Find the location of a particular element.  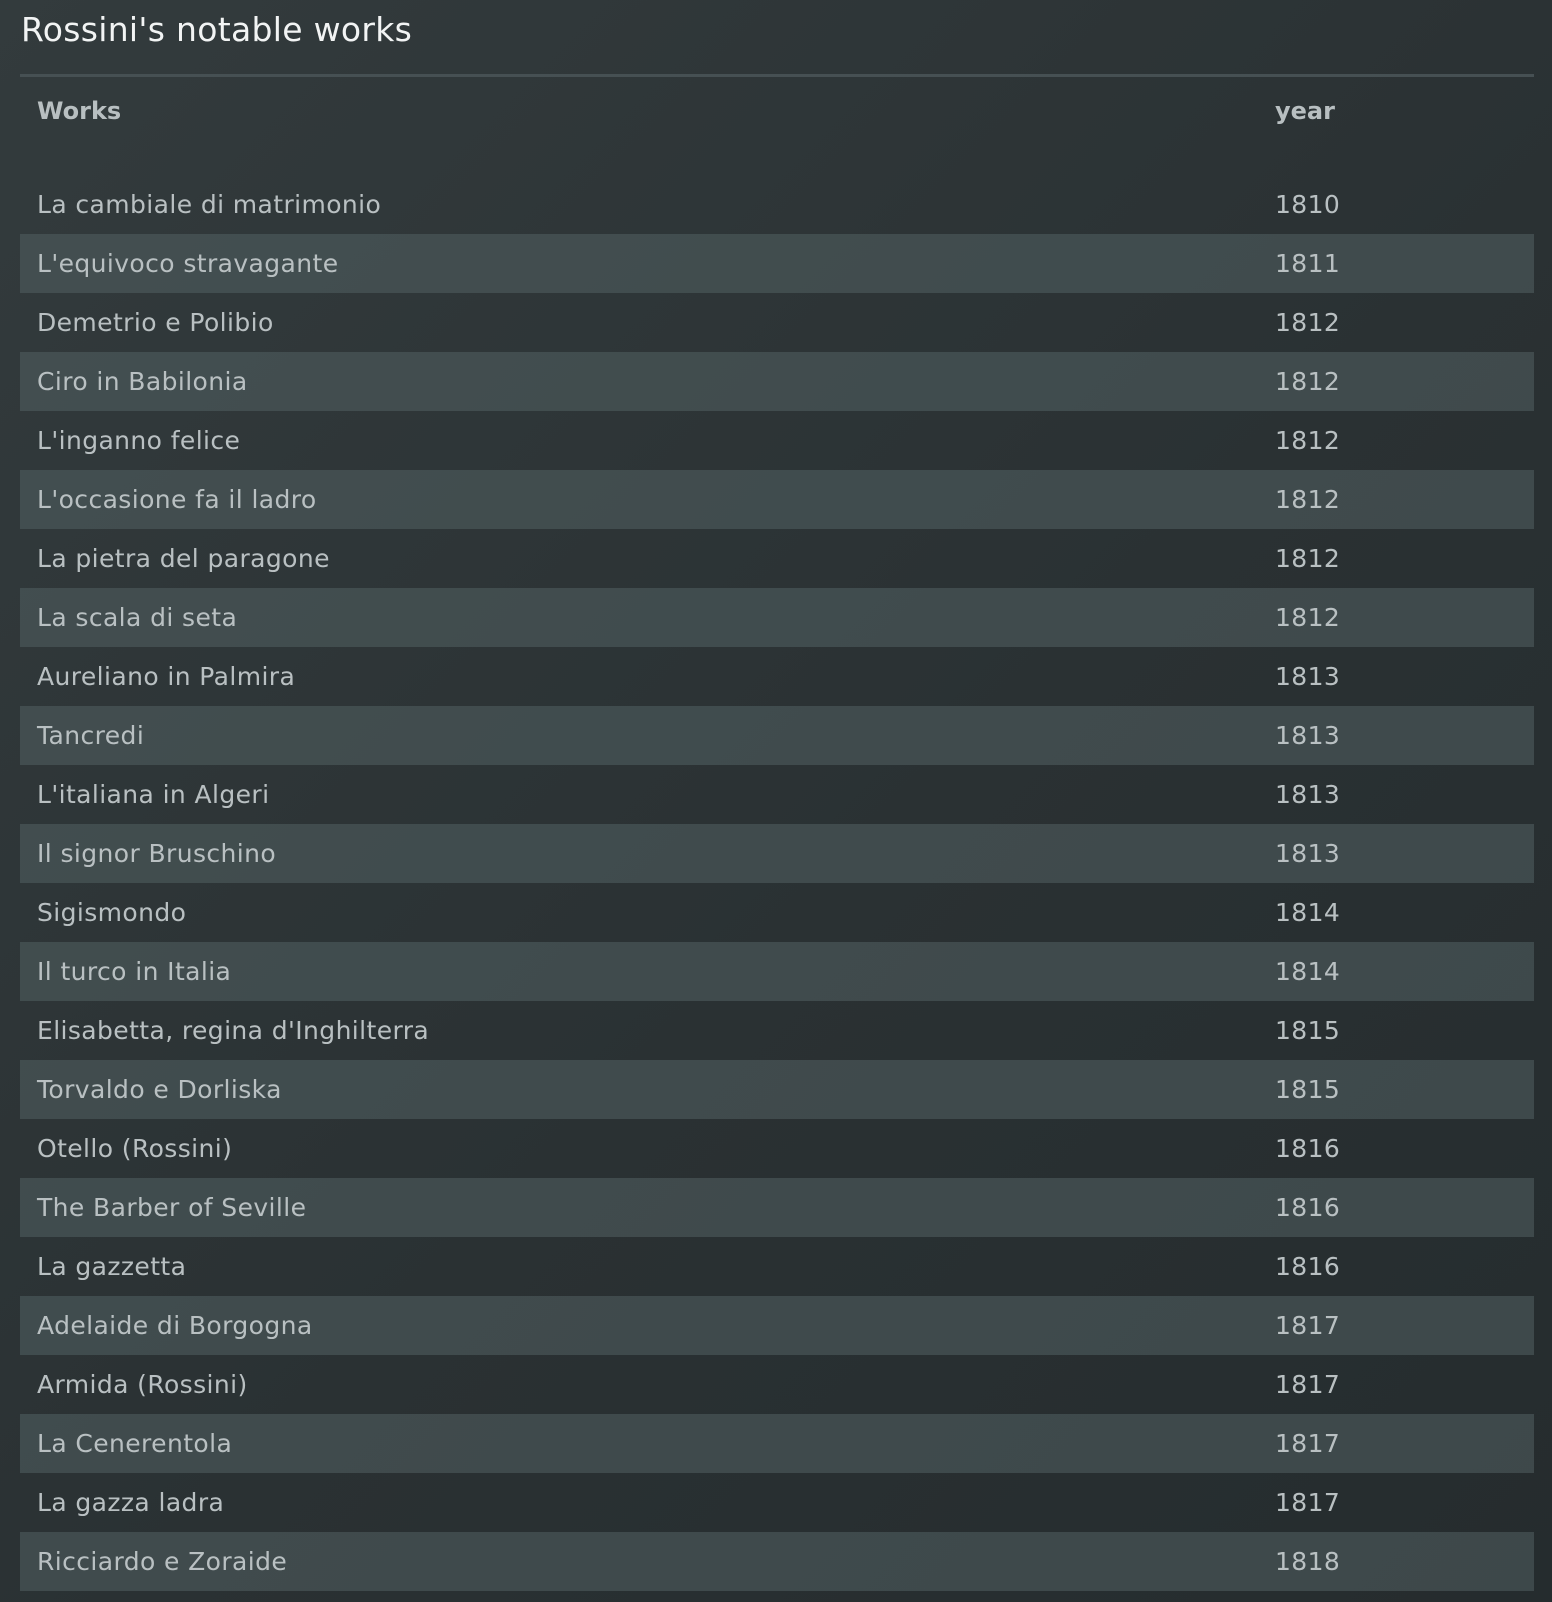

table-row: L'italiana in Algeri 1813 is located at coordinates (777, 794).